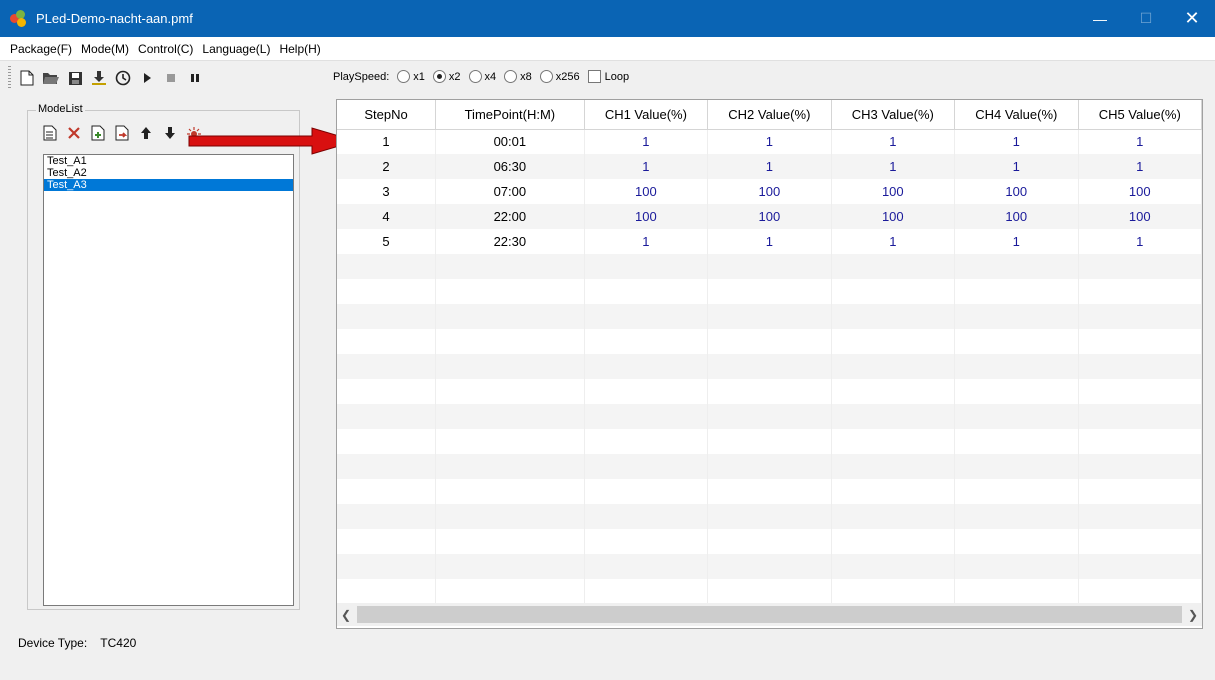  I want to click on menu-help: Help(H), so click(299, 49).